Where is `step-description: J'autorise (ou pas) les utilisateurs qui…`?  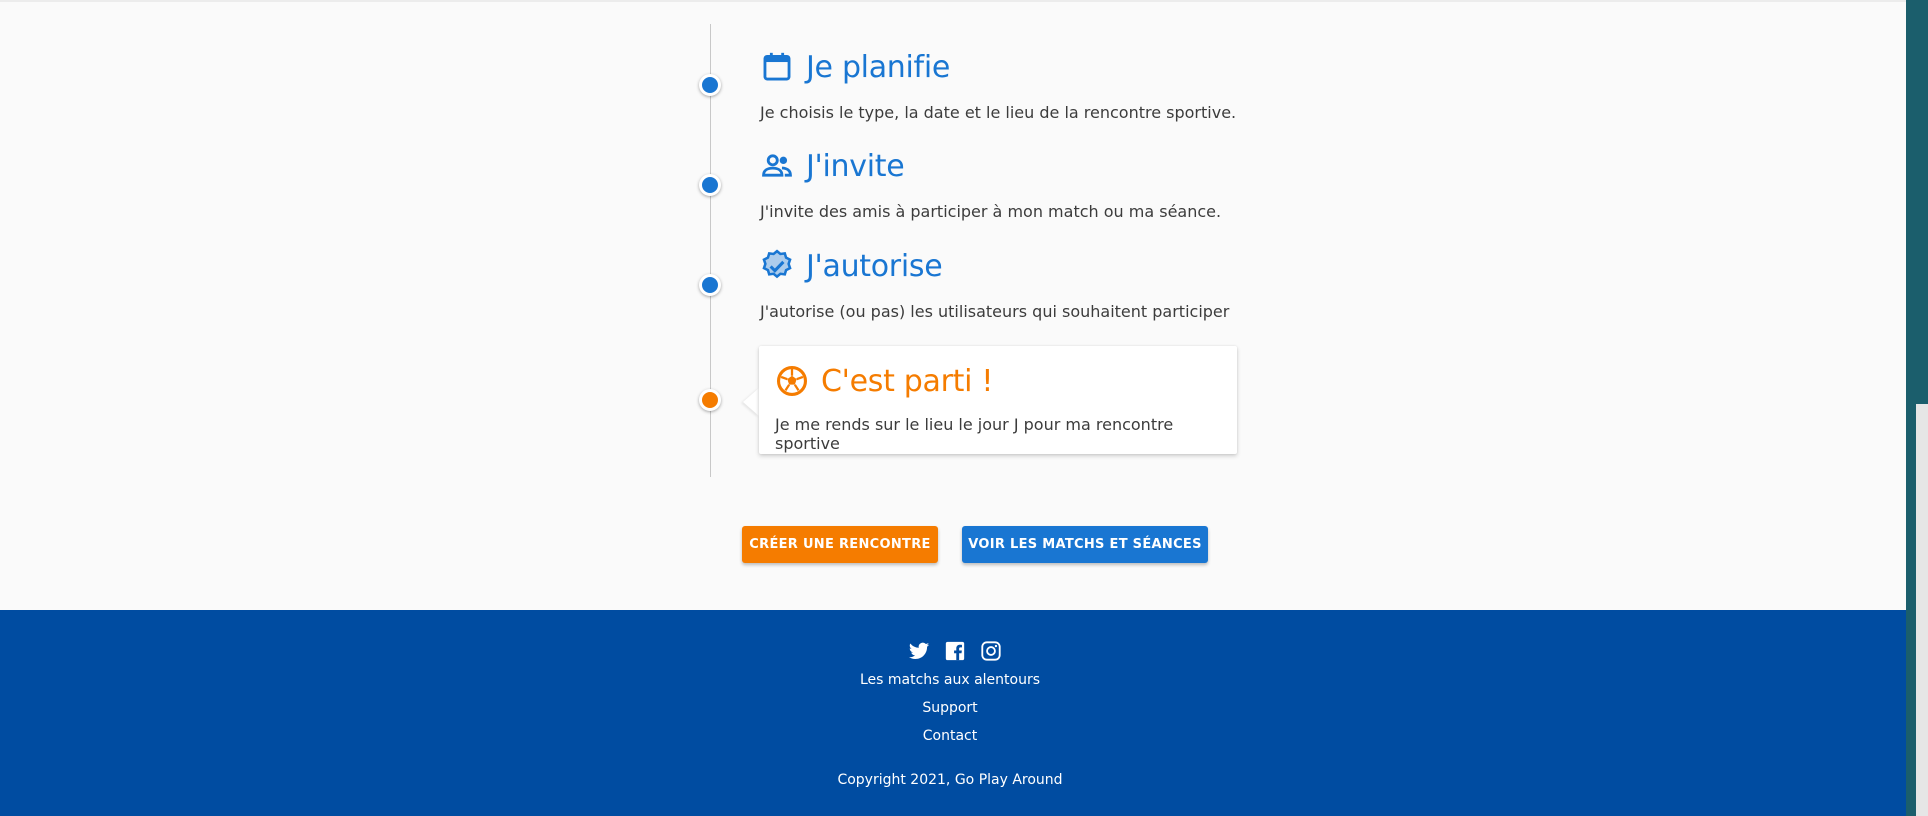
step-description: J'autorise (ou pas) les utilisateurs qui… is located at coordinates (995, 311).